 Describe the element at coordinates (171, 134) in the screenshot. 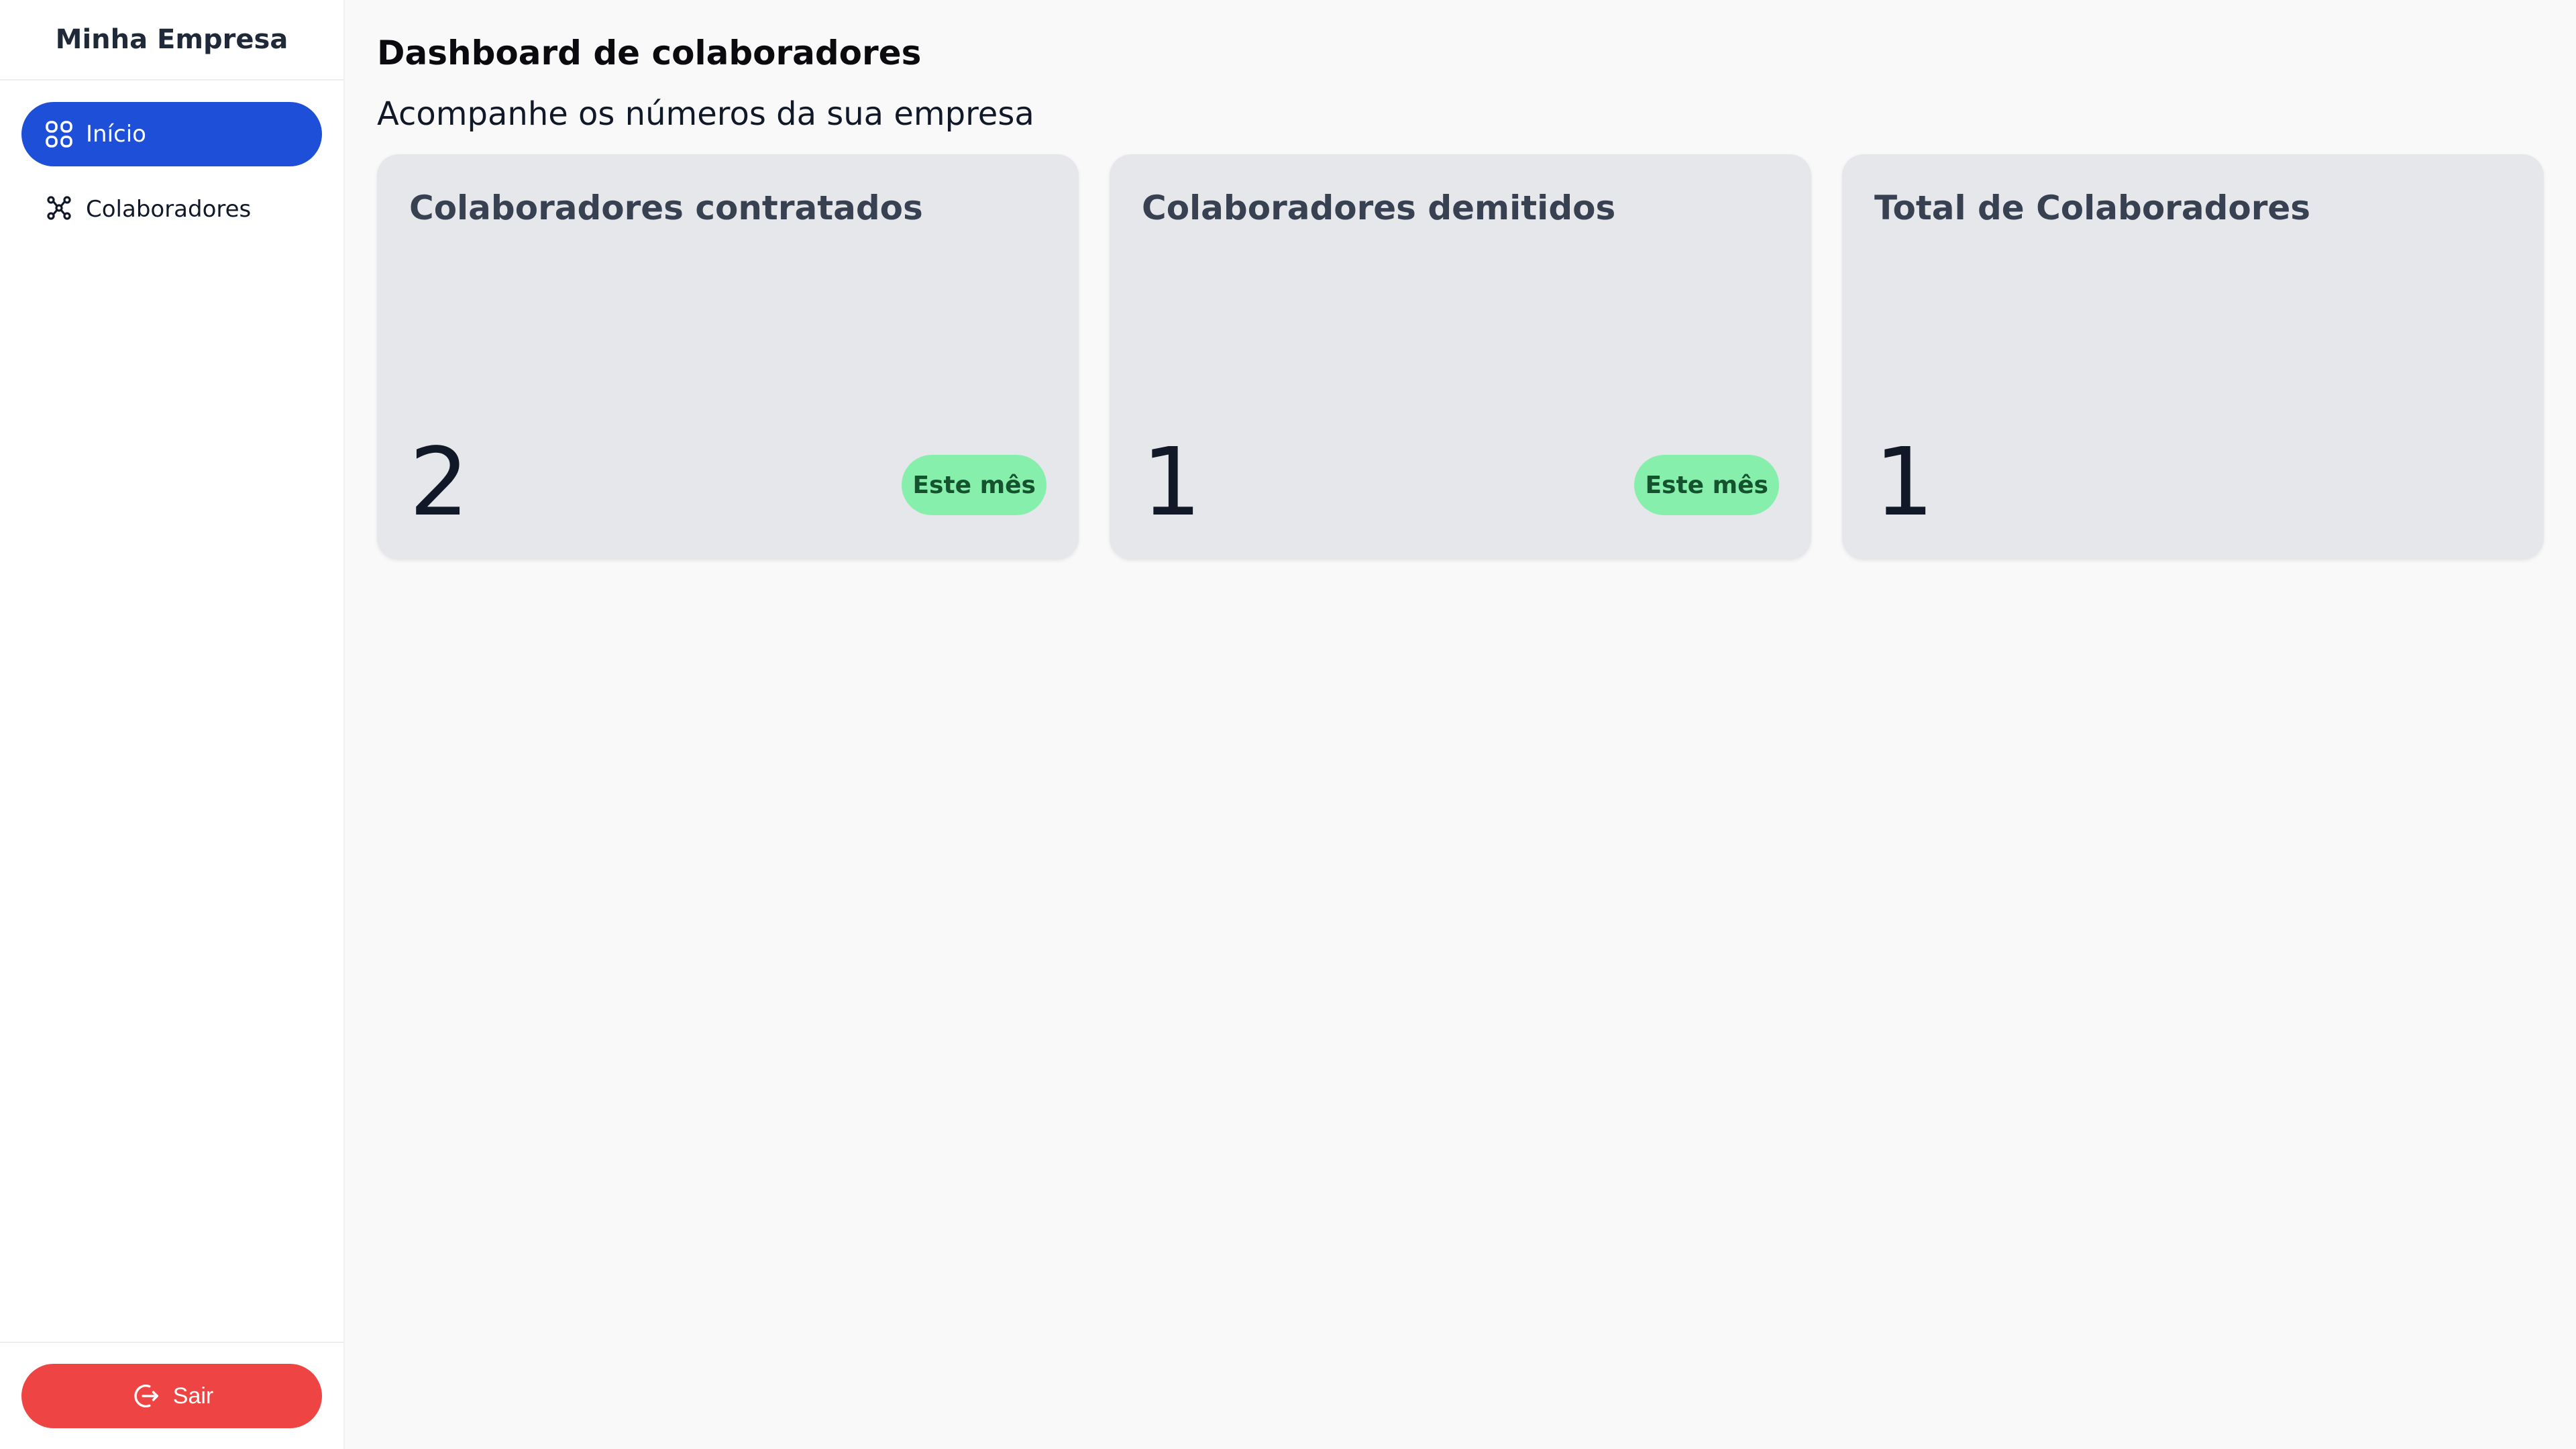

I see `sidebar-item-inicio: Início` at that location.